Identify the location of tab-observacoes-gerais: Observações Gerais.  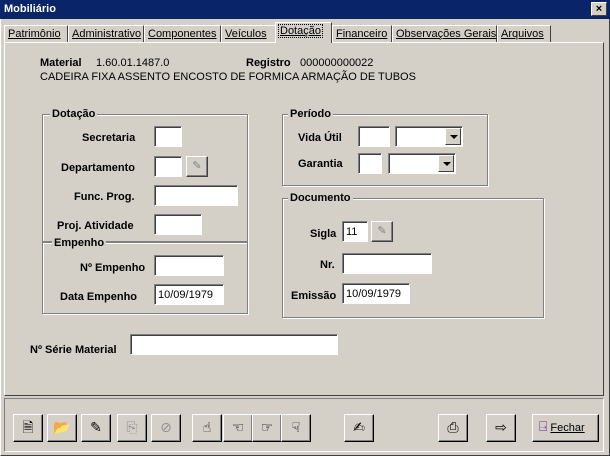
(444, 34).